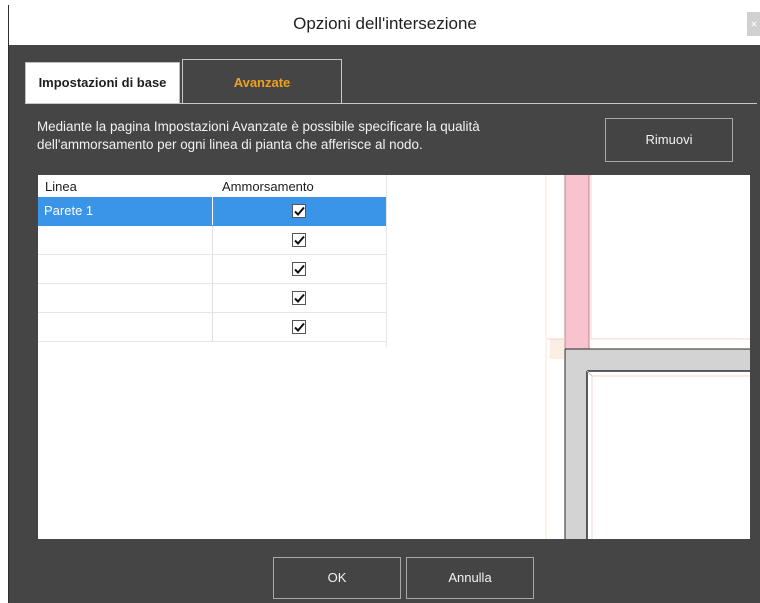 The image size is (760, 603). I want to click on tab-panel-border, so click(391, 103).